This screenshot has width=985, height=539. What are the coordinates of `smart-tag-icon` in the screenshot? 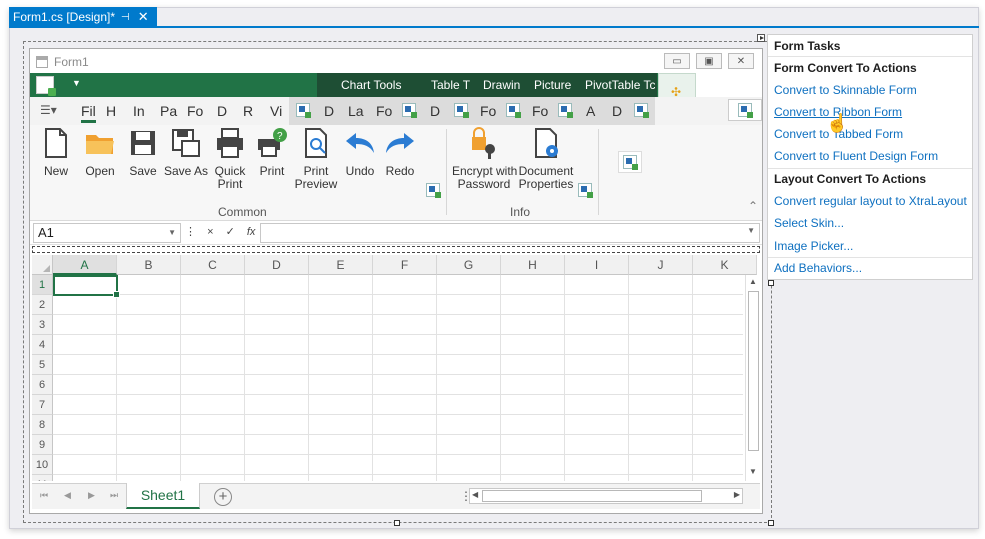 It's located at (761, 38).